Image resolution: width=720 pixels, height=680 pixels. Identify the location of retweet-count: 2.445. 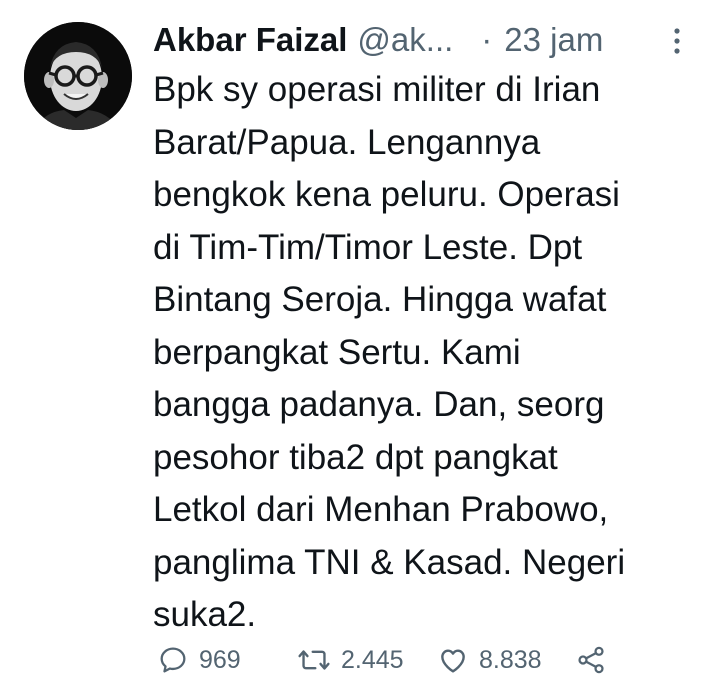
(372, 659).